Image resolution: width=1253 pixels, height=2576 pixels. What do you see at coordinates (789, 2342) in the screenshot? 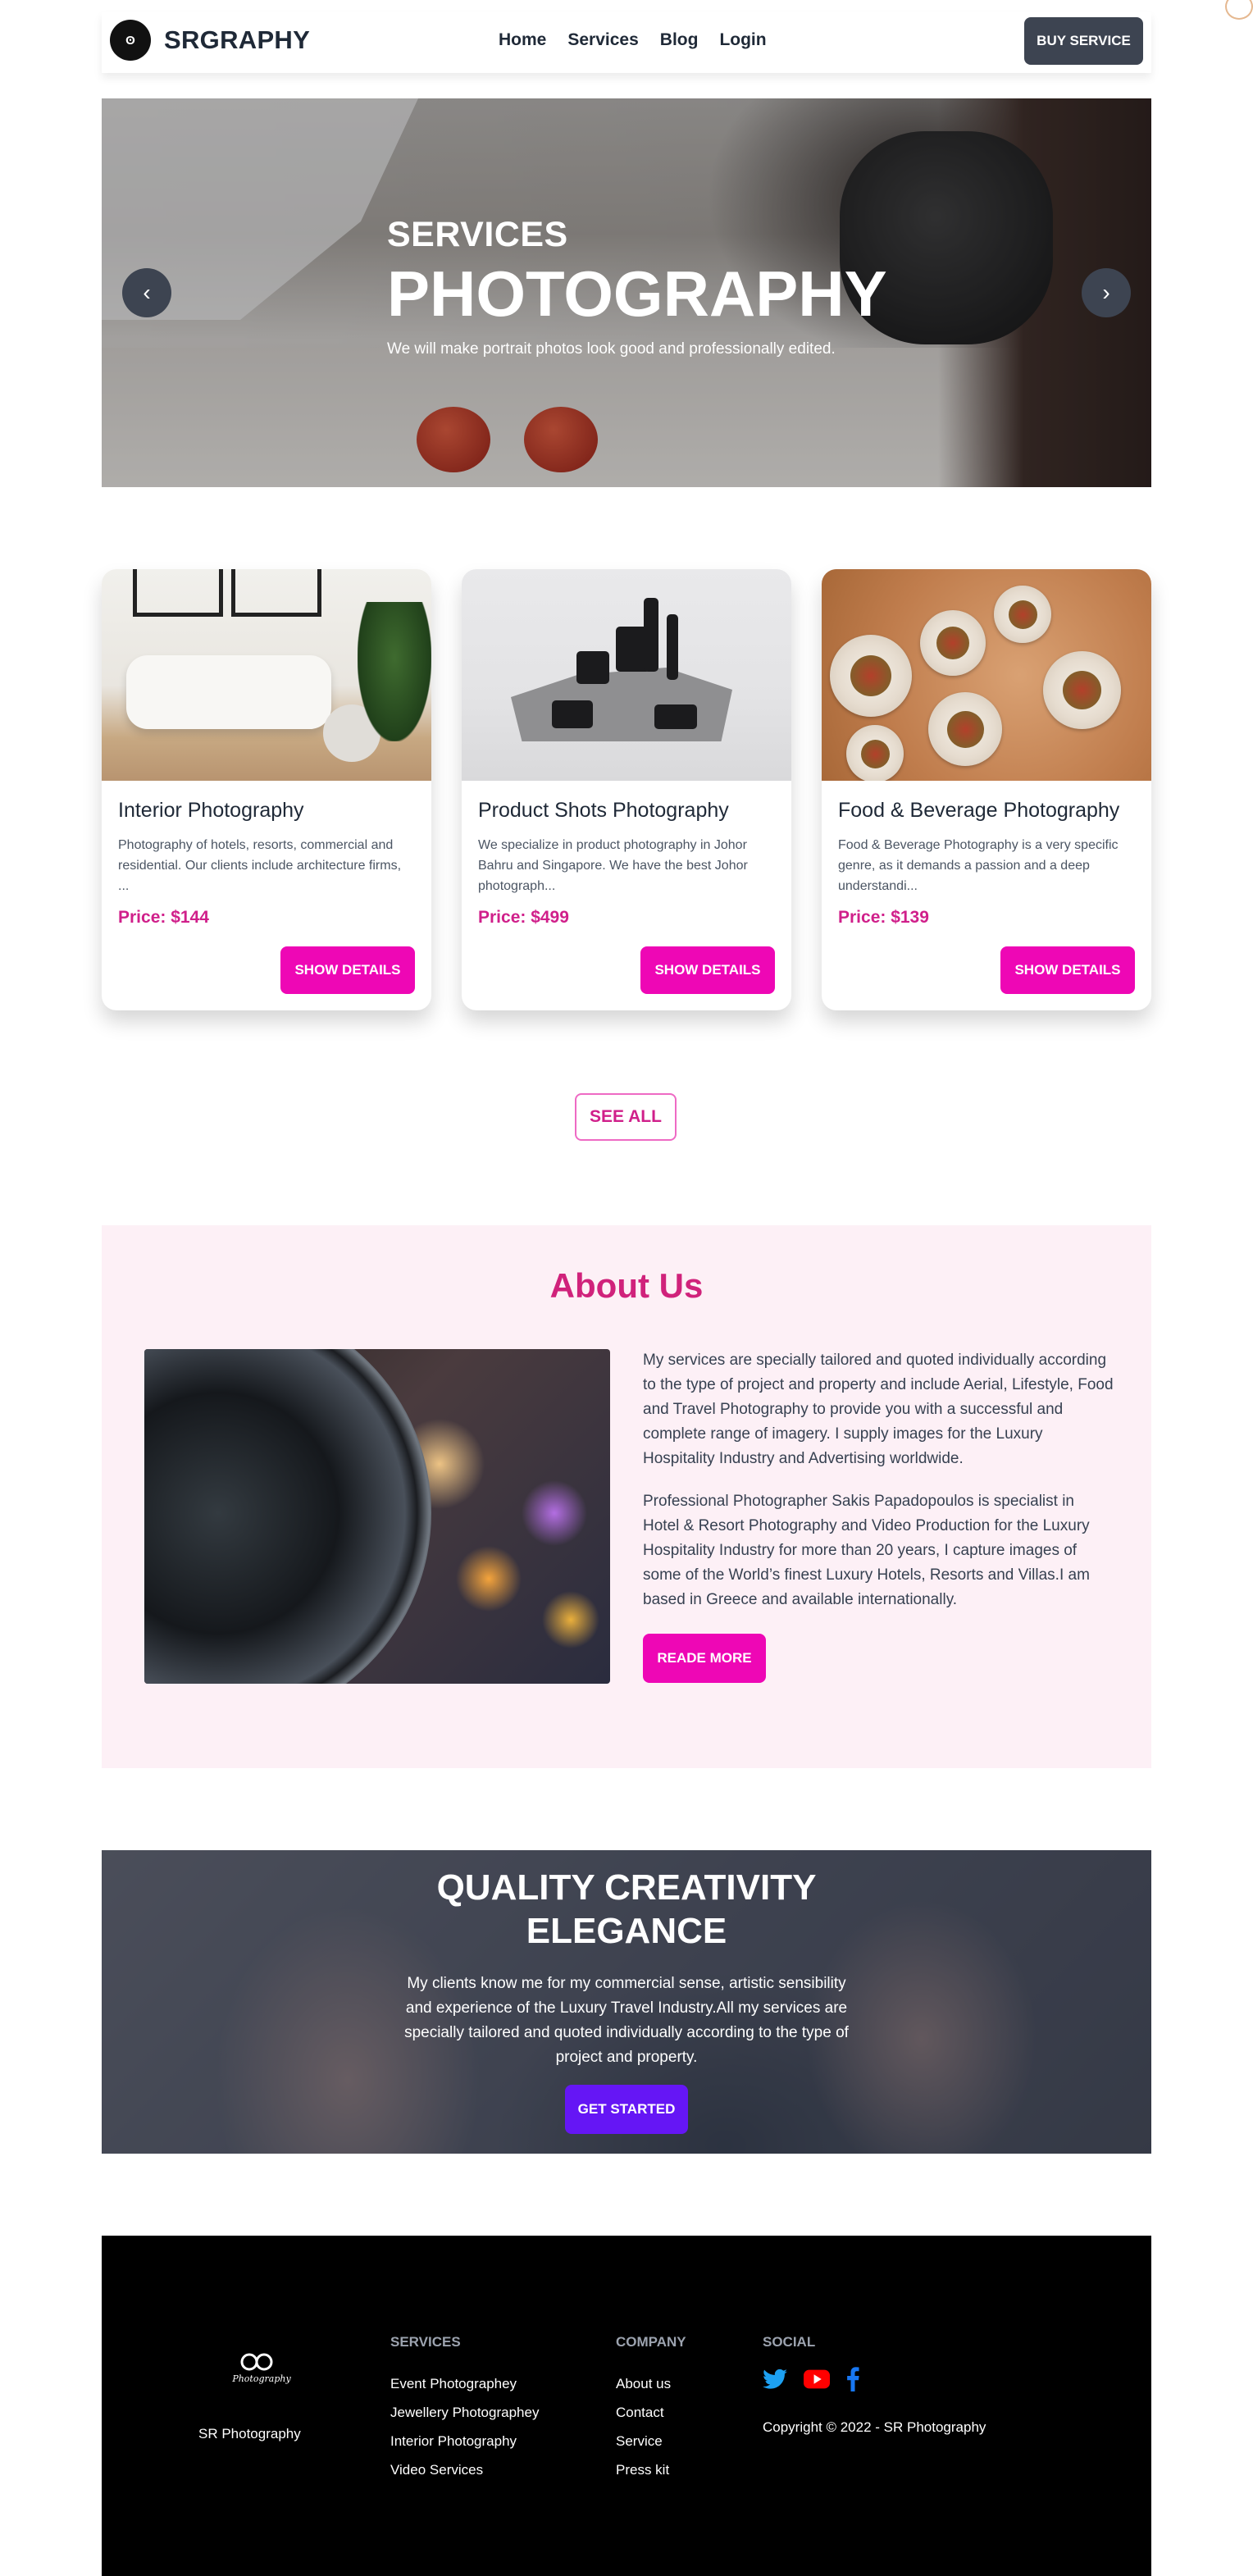
I see `footer-heading: SOCIAL` at bounding box center [789, 2342].